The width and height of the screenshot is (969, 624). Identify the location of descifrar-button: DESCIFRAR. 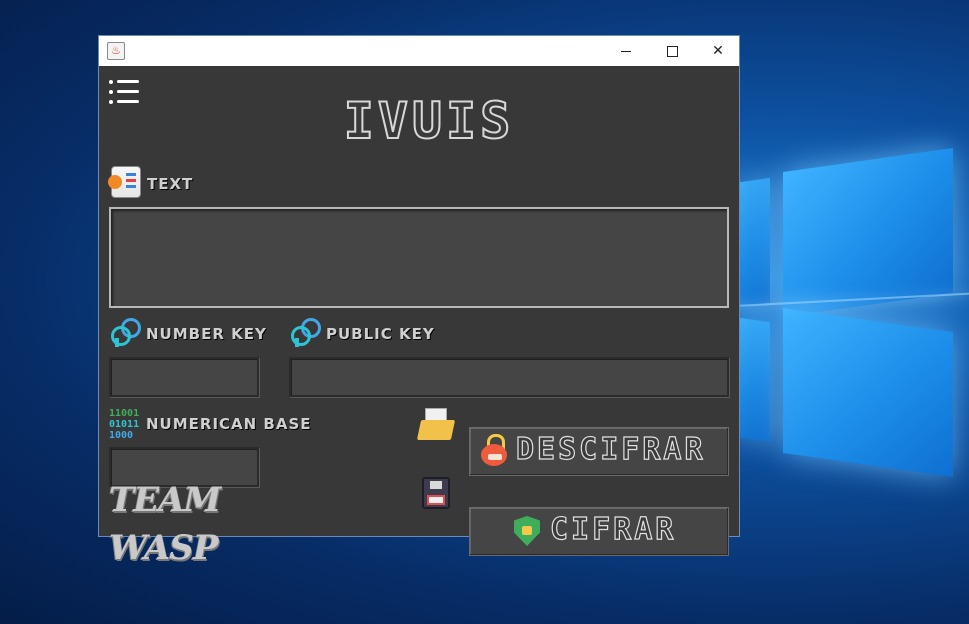
(599, 451).